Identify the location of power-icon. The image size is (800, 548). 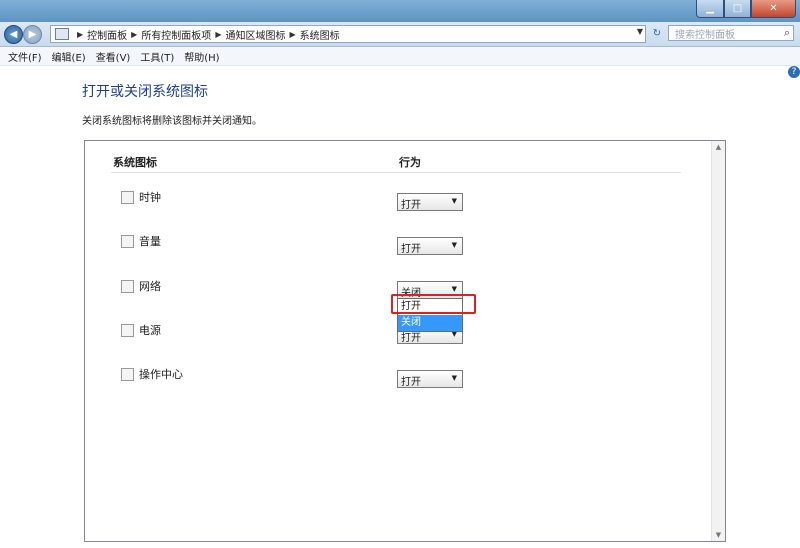
(127, 330).